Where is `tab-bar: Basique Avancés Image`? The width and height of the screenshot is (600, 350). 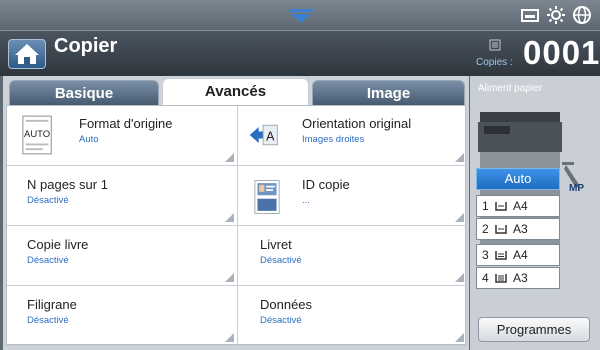 tab-bar: Basique Avancés Image is located at coordinates (236, 91).